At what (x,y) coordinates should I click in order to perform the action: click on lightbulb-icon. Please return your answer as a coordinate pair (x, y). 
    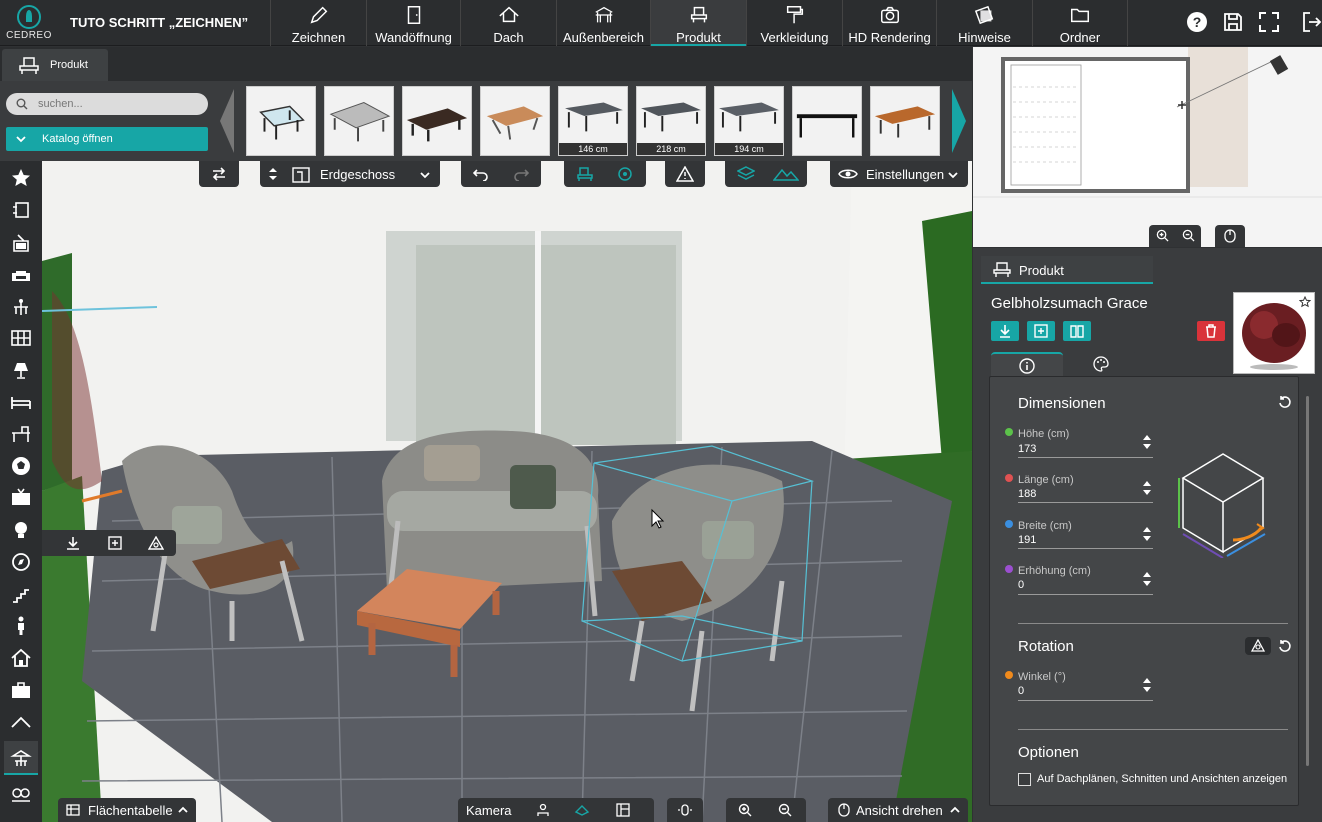
    Looking at the image, I should click on (21, 530).